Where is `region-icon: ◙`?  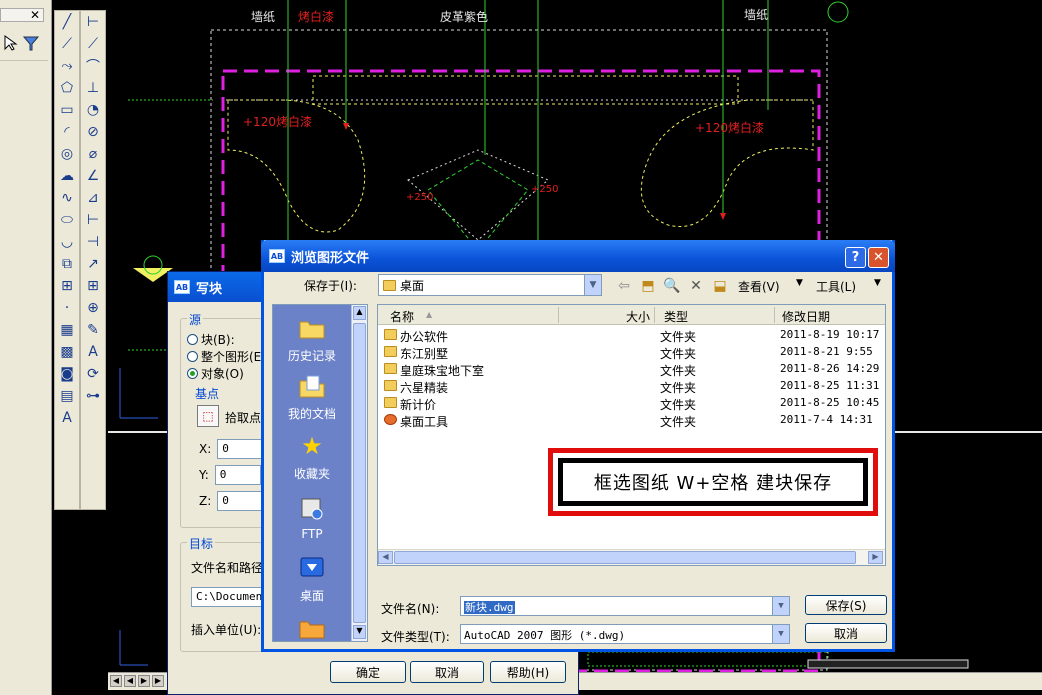
region-icon: ◙ is located at coordinates (67, 374).